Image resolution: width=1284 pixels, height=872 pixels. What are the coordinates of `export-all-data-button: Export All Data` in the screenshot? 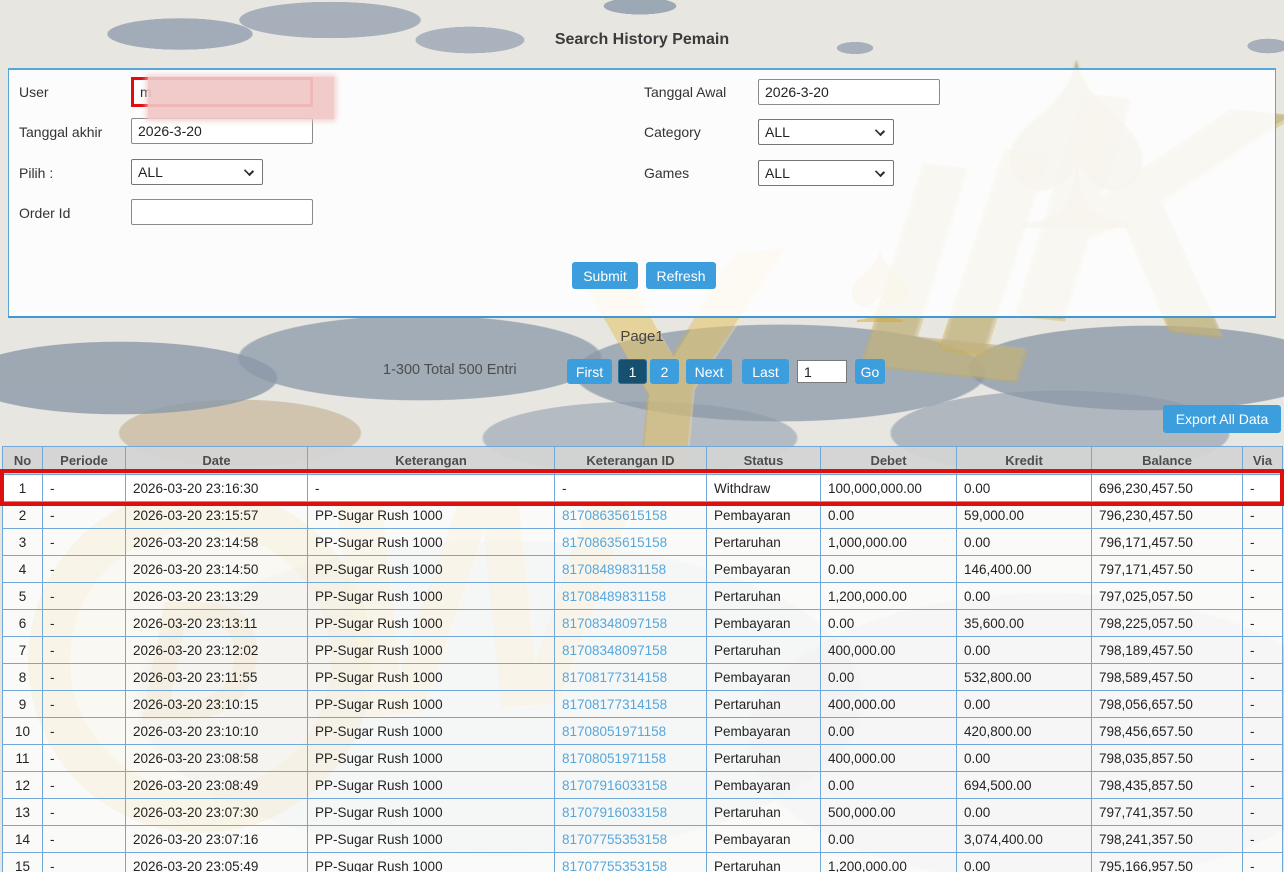 It's located at (1222, 419).